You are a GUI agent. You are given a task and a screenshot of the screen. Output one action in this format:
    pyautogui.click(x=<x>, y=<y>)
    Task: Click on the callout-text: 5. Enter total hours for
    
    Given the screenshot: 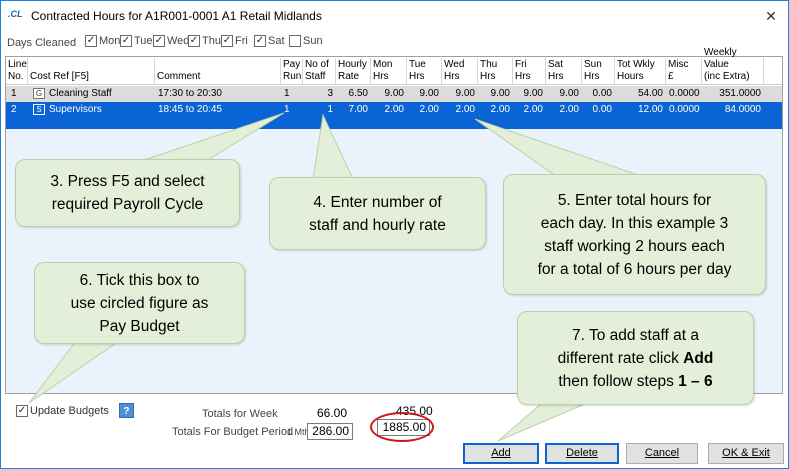 What is the action you would take?
    pyautogui.click(x=634, y=200)
    